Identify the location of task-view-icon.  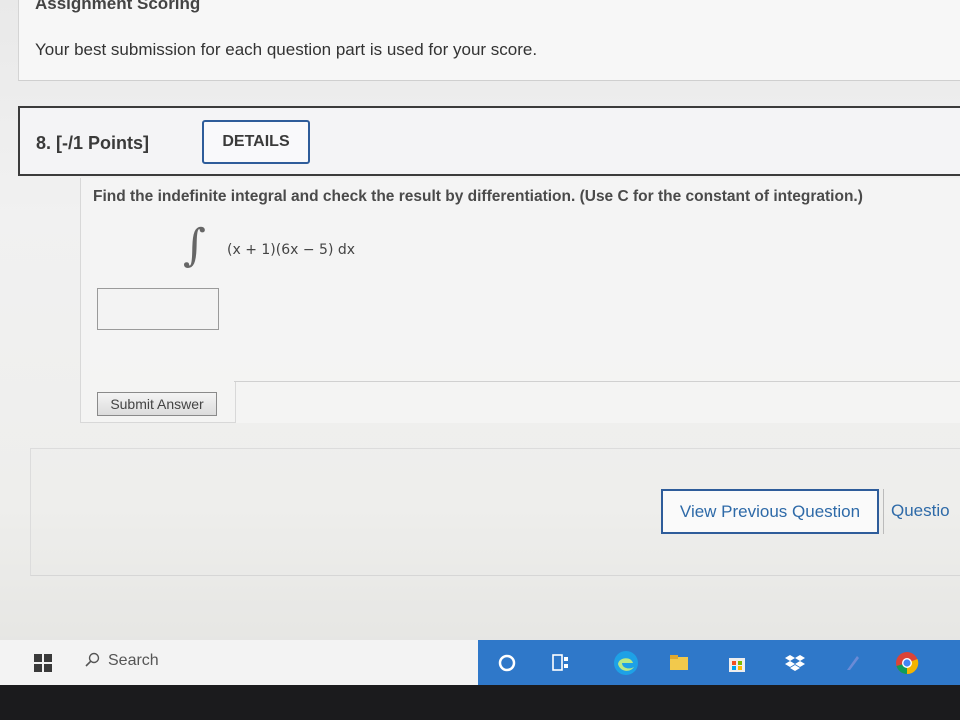
(561, 663).